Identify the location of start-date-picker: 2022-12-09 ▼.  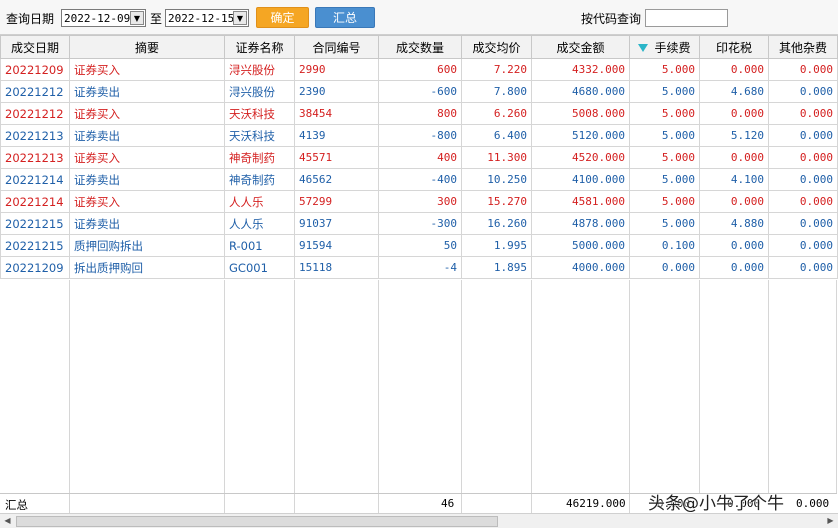
(103, 18).